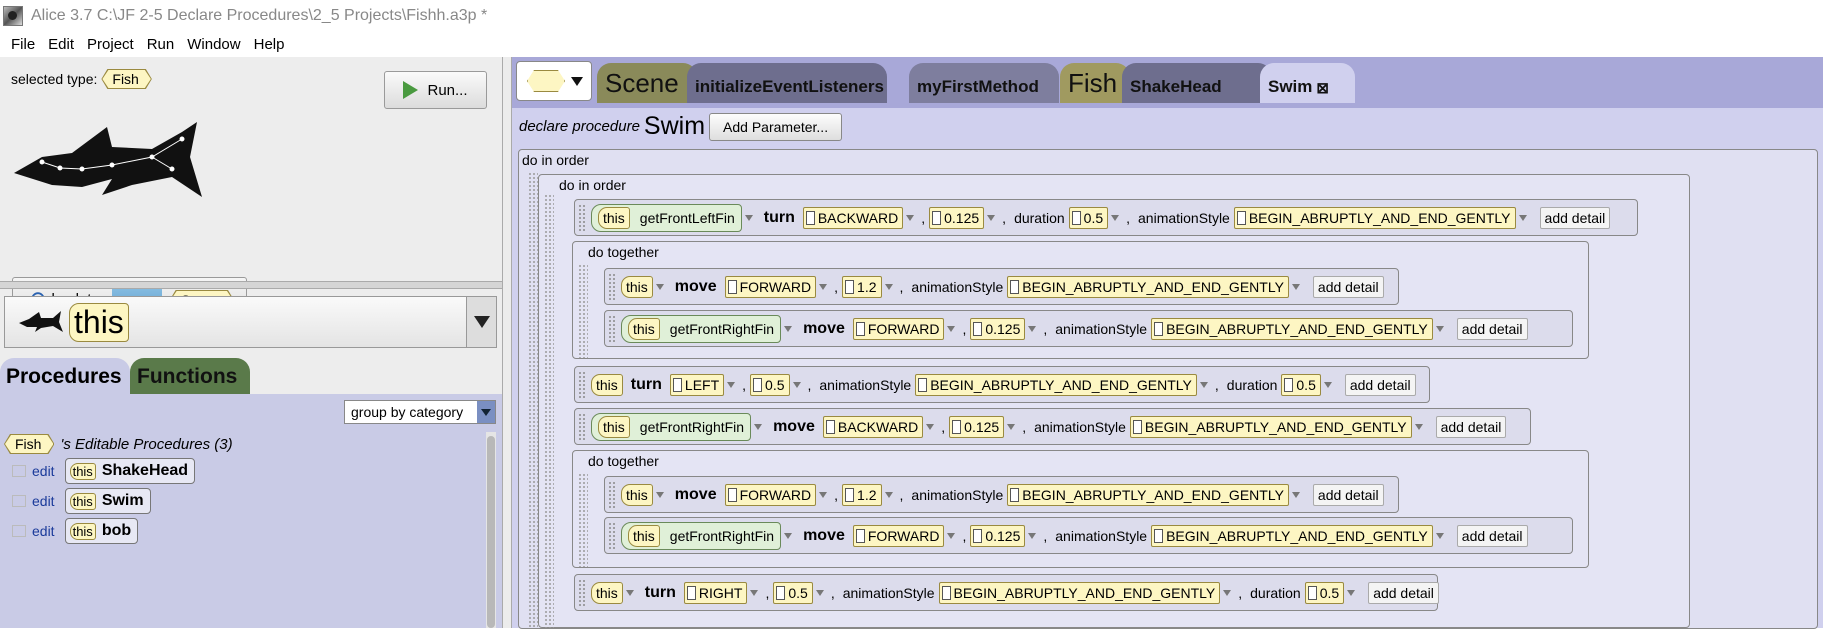  Describe the element at coordinates (577, 81) in the screenshot. I see `dropdown-arrow-icon` at that location.